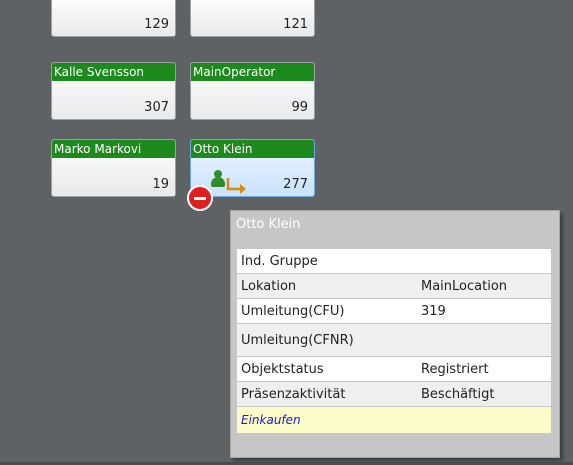  What do you see at coordinates (327, 369) in the screenshot?
I see `row-label: Objektstatus` at bounding box center [327, 369].